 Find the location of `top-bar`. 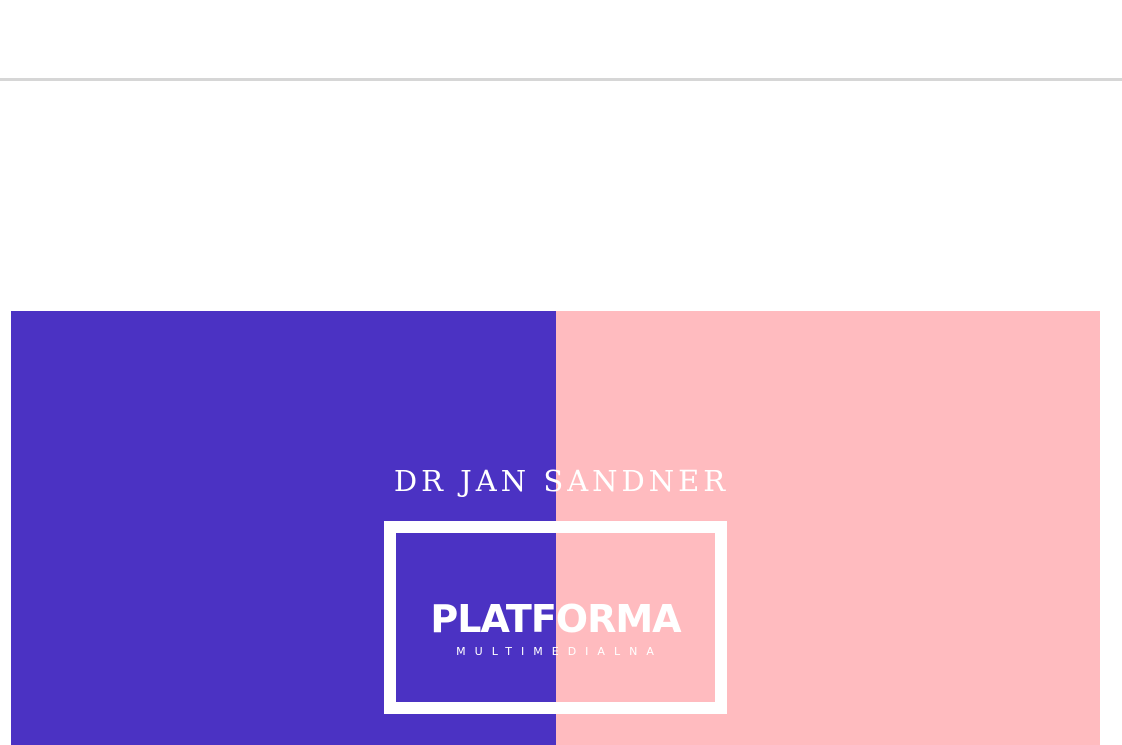

top-bar is located at coordinates (561, 39).